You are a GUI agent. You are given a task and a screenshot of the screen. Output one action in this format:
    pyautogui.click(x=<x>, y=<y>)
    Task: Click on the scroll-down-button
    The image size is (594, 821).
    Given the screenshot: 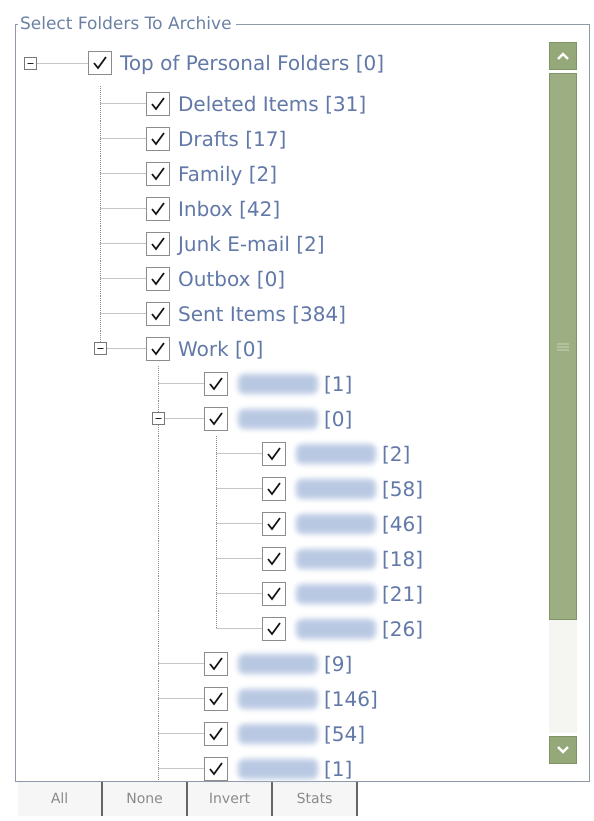 What is the action you would take?
    pyautogui.click(x=563, y=750)
    